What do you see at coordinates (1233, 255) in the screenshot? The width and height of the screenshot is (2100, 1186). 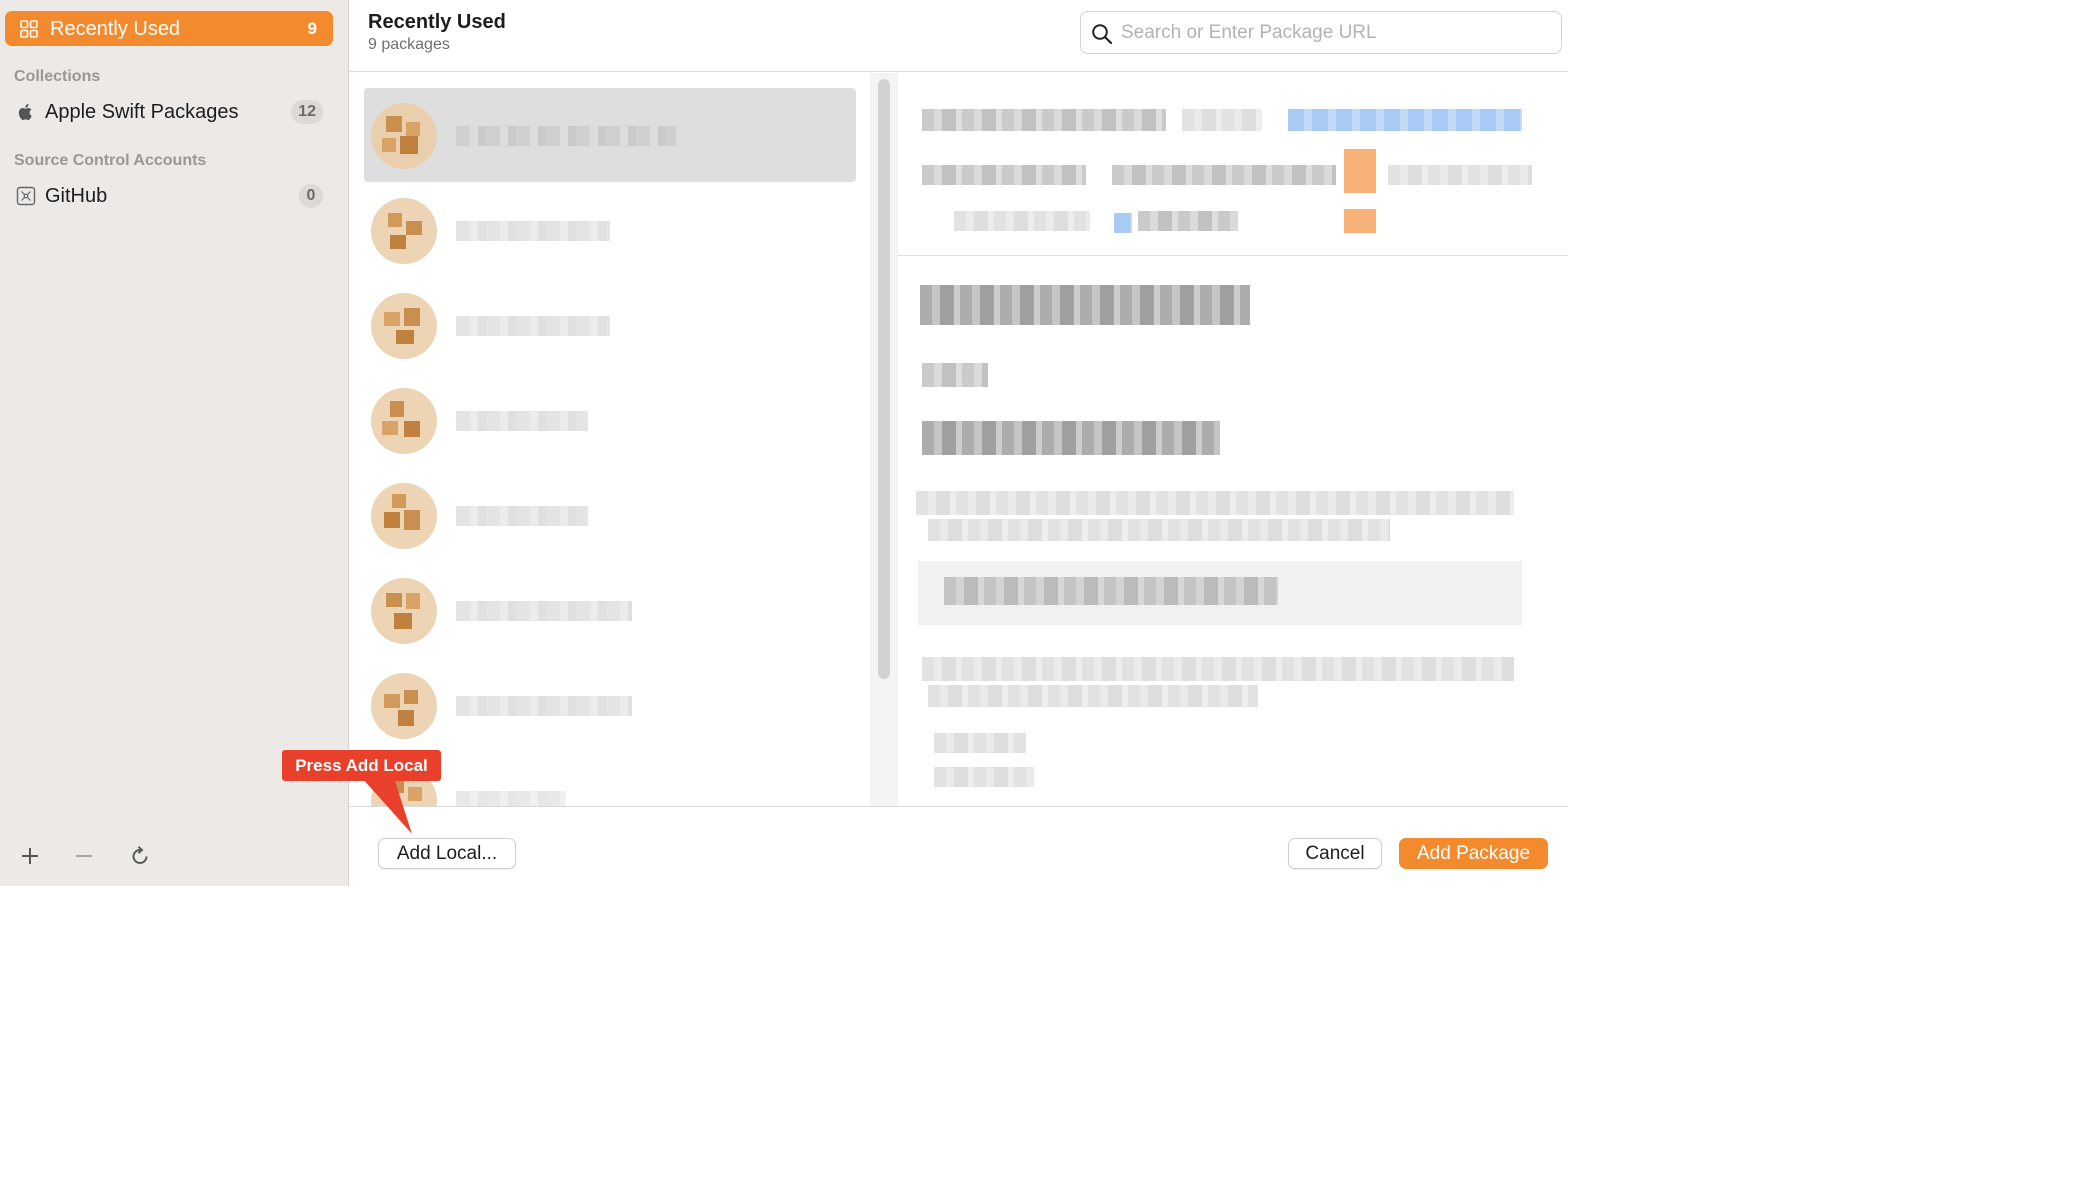 I see `divider` at bounding box center [1233, 255].